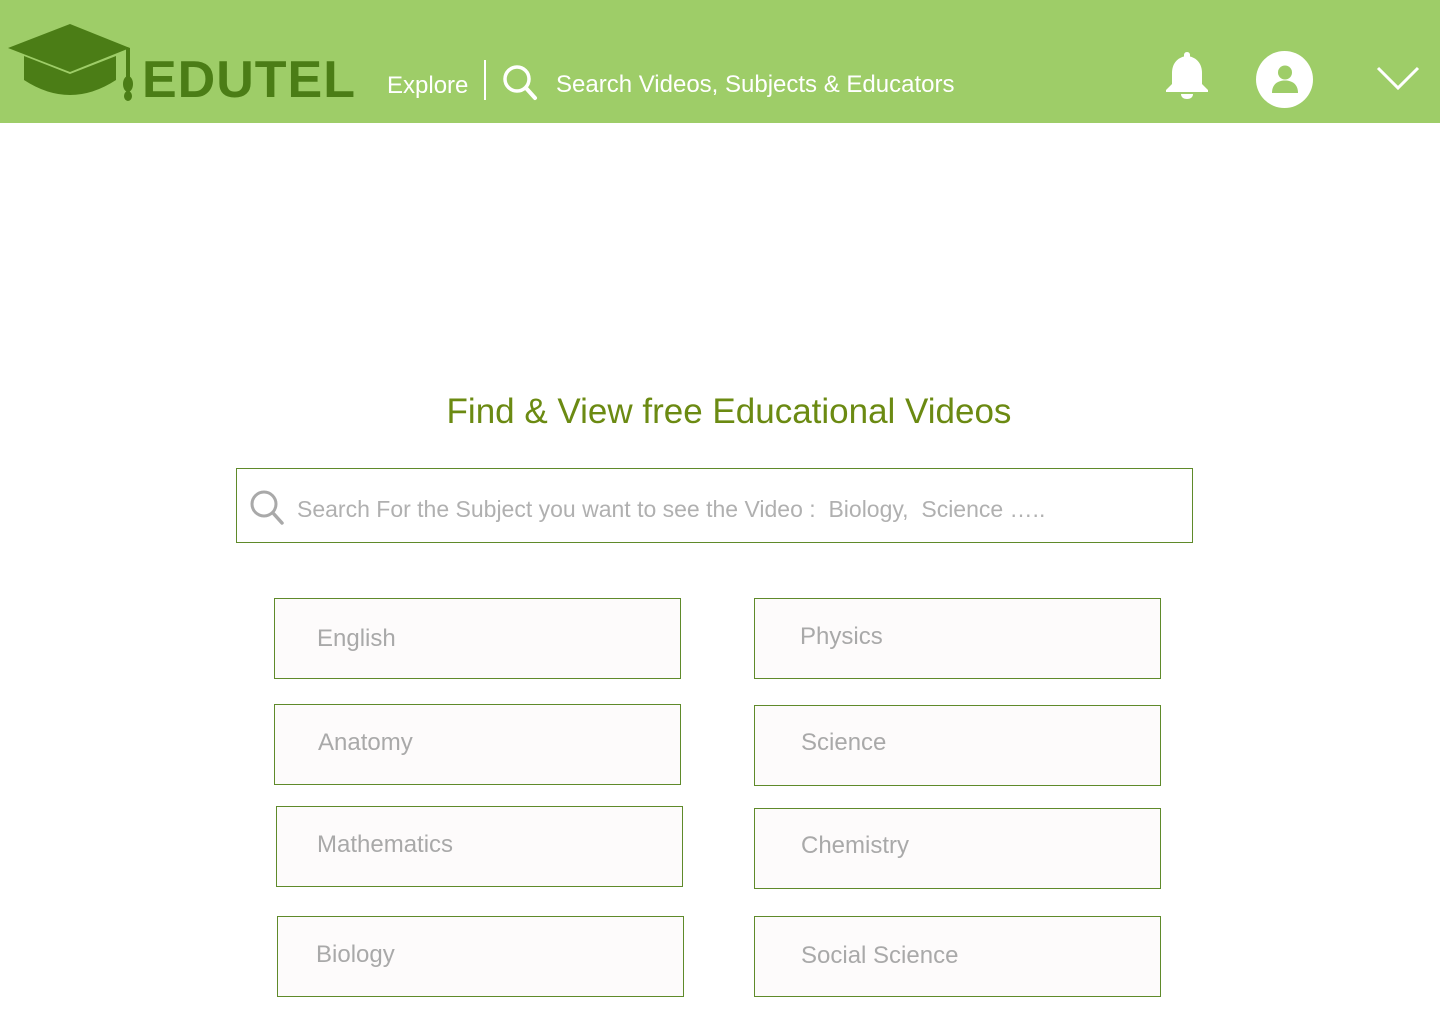 The width and height of the screenshot is (1440, 1024). I want to click on subject-label: Chemistry, so click(855, 845).